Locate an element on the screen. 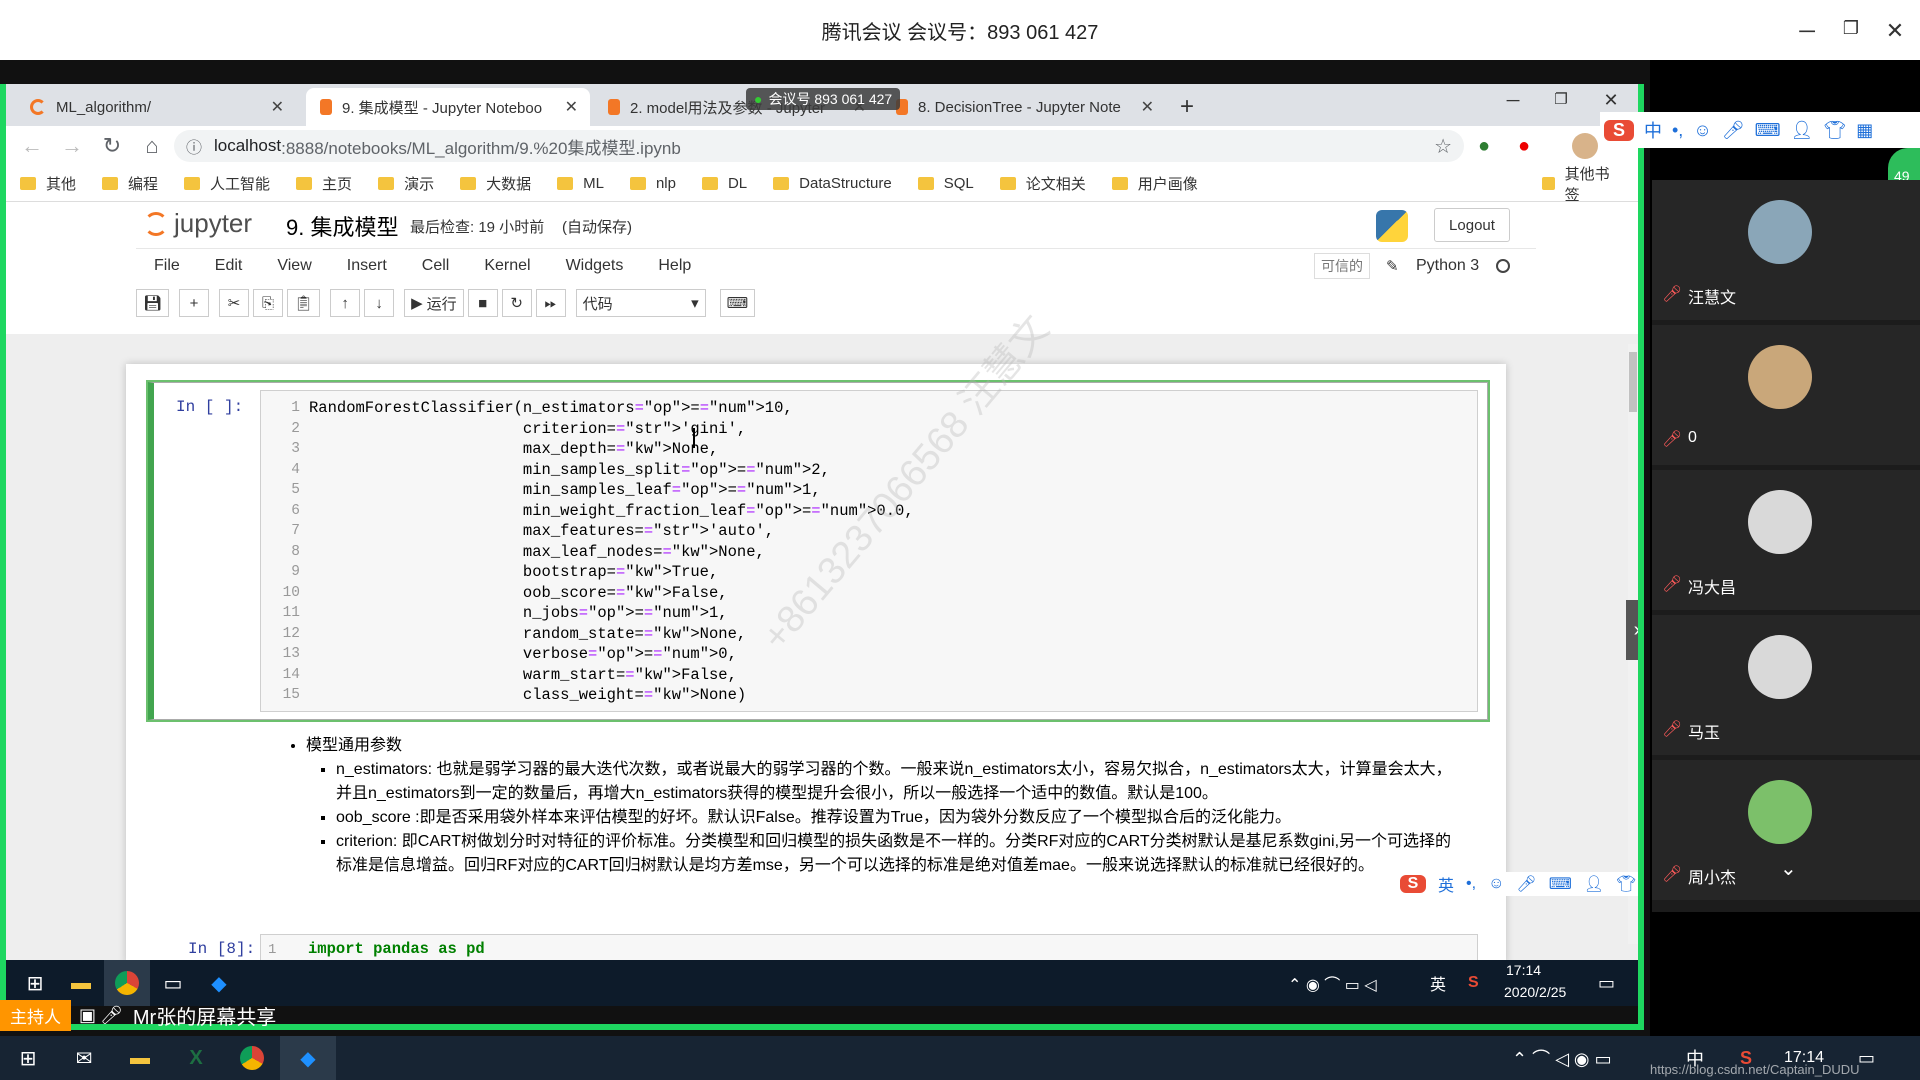  participant-card: 🎤︎ 0 is located at coordinates (1786, 395).